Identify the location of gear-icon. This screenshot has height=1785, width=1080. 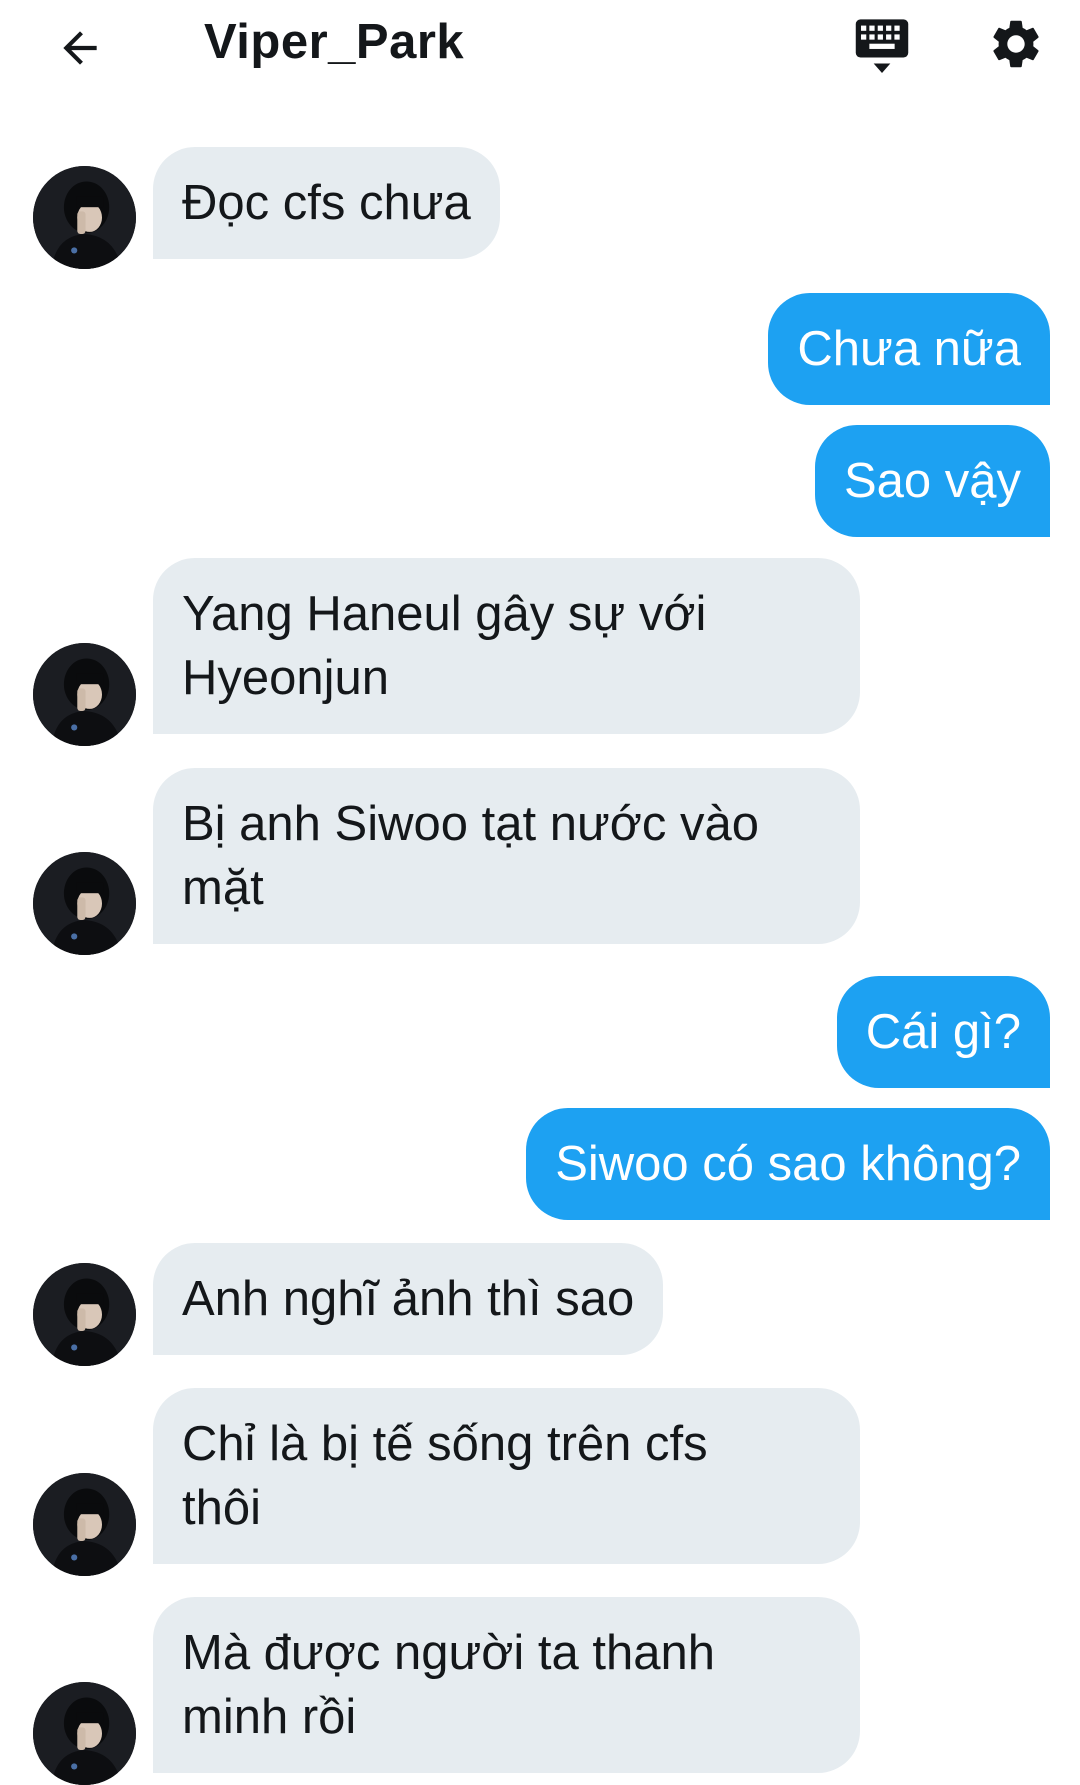
(1016, 44).